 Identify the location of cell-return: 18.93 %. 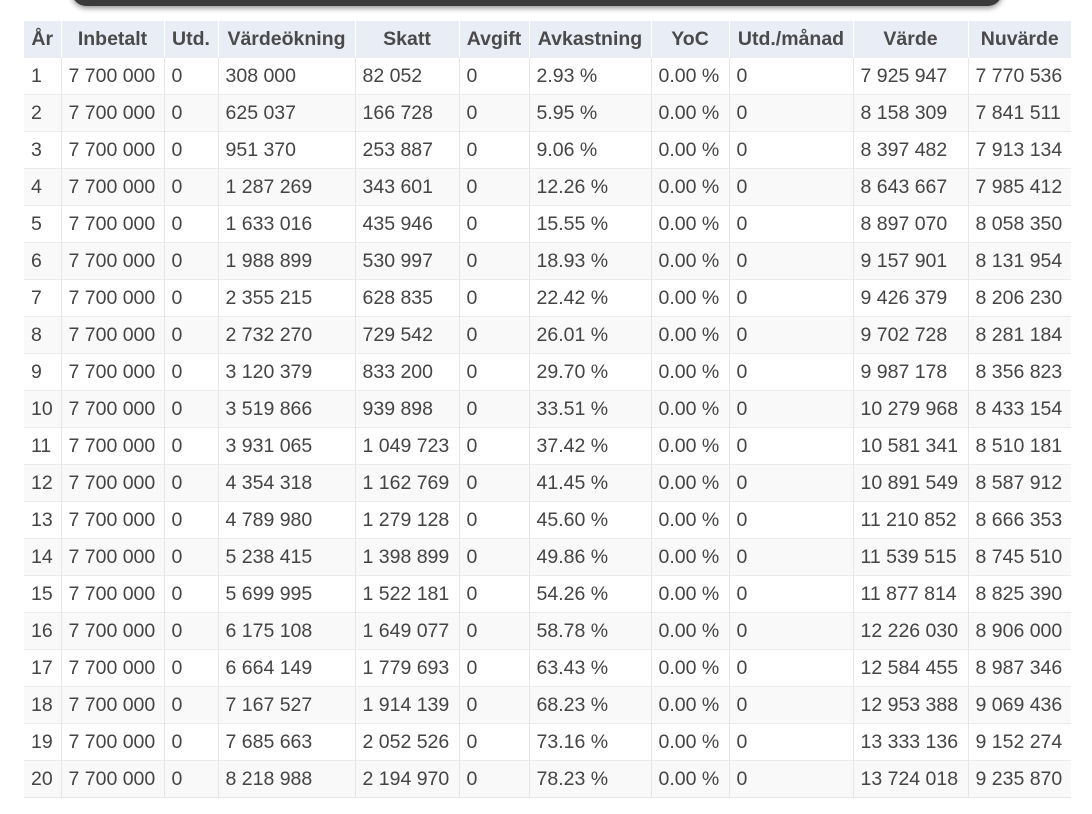
(590, 261).